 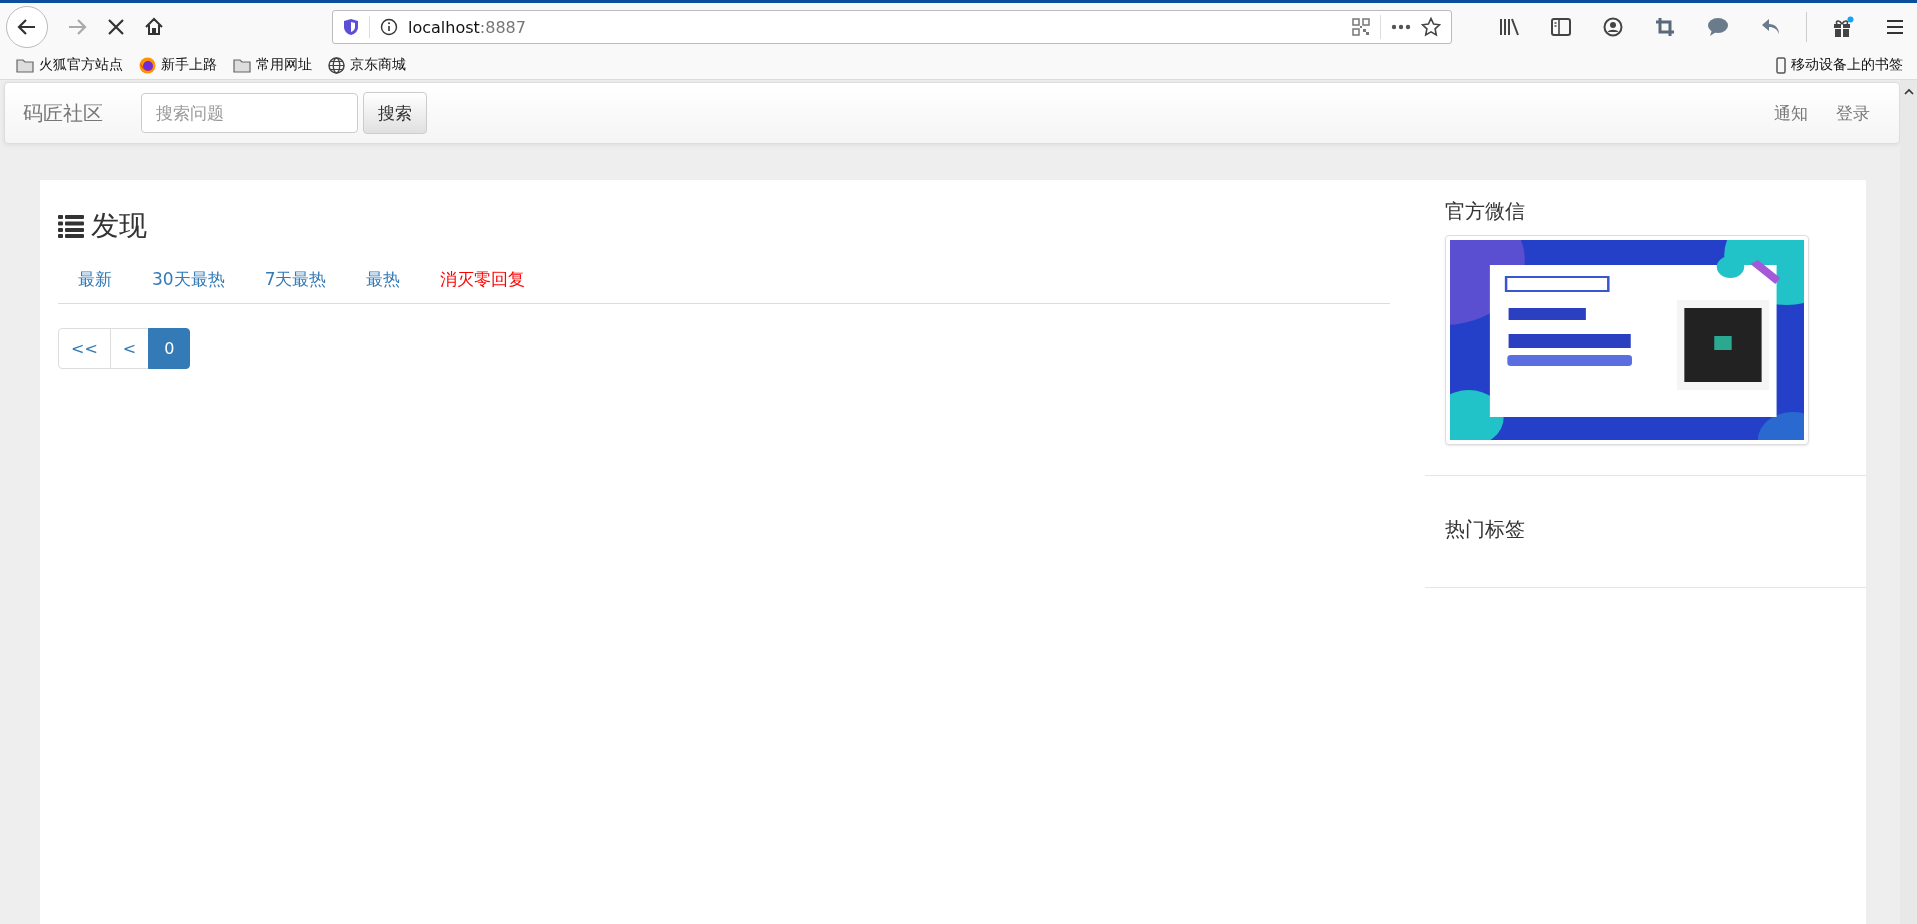 What do you see at coordinates (84, 348) in the screenshot?
I see `page-link: <<` at bounding box center [84, 348].